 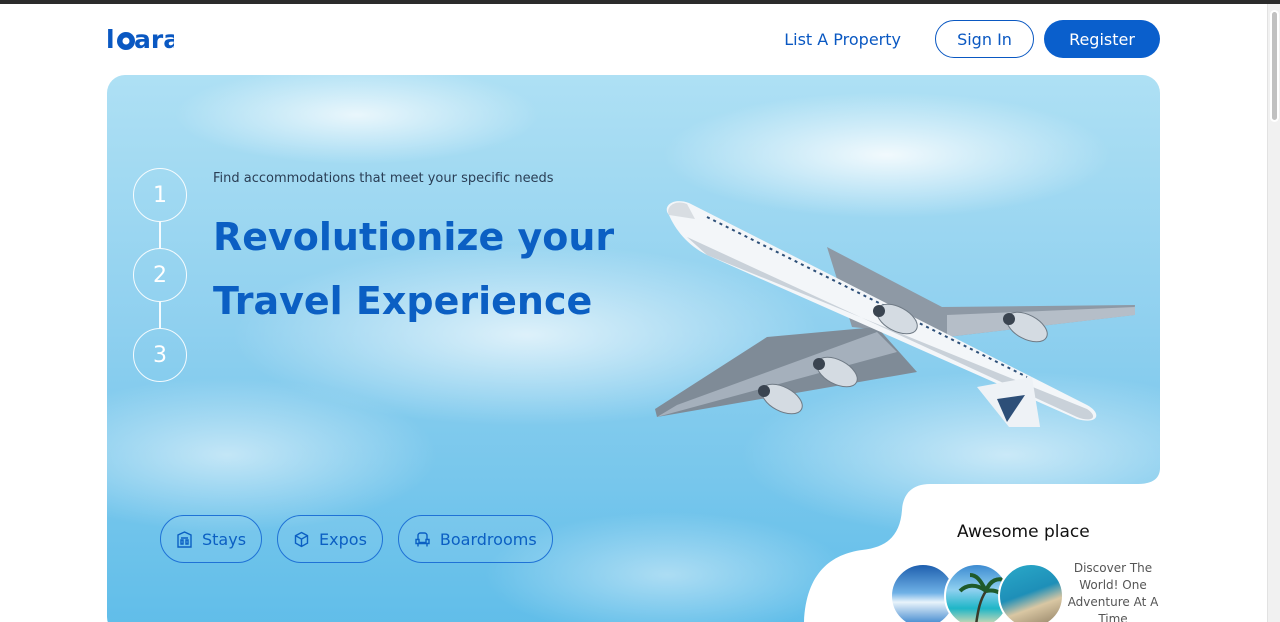 I want to click on browser-top-edge, so click(x=640, y=2).